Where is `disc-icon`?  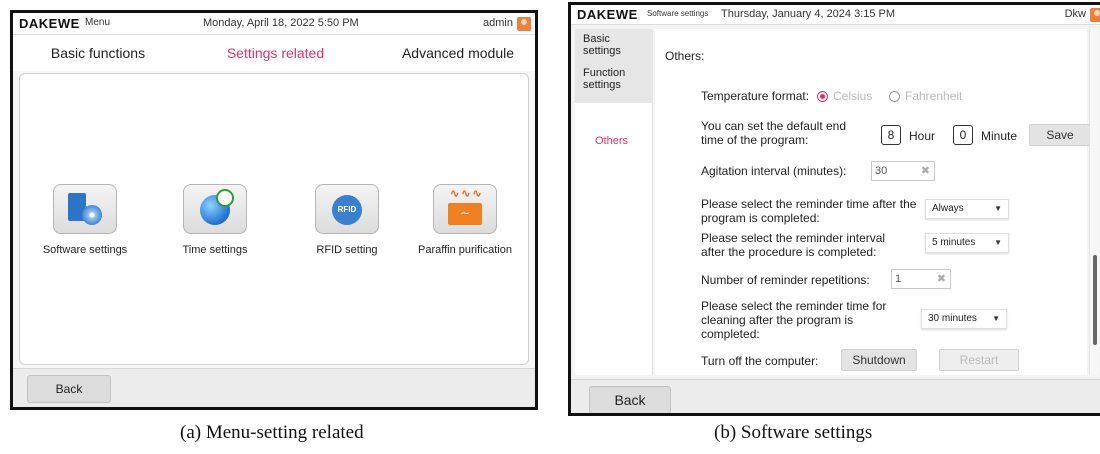
disc-icon is located at coordinates (92, 215).